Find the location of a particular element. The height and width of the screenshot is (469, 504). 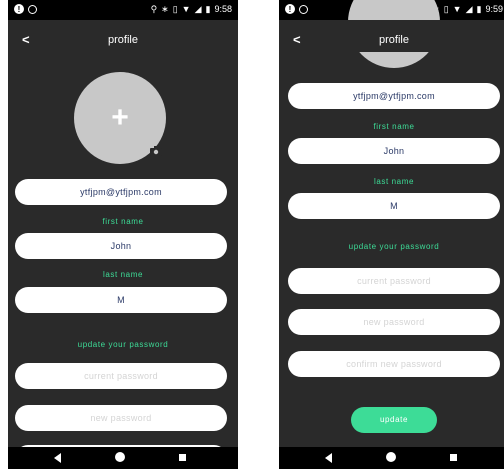

location-icon: ⚲ is located at coordinates (154, 9).